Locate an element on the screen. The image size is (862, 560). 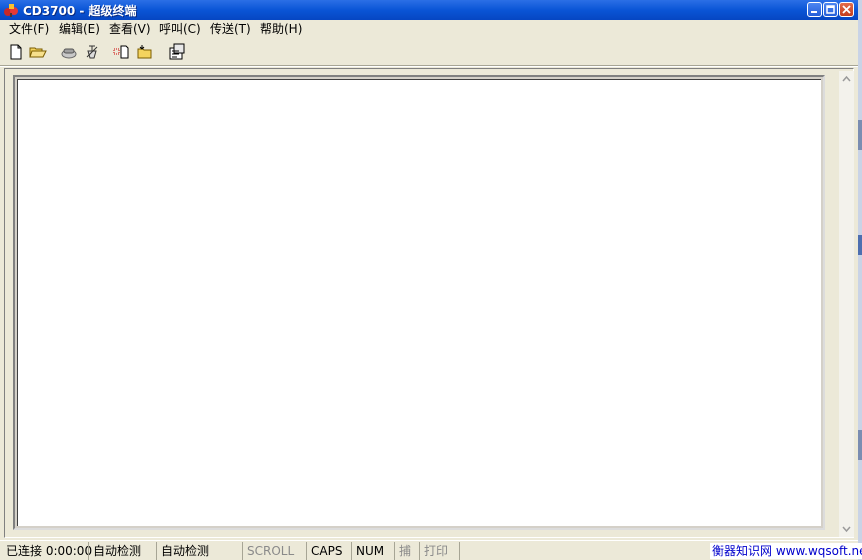
toolbar-divider is located at coordinates (429, 66).